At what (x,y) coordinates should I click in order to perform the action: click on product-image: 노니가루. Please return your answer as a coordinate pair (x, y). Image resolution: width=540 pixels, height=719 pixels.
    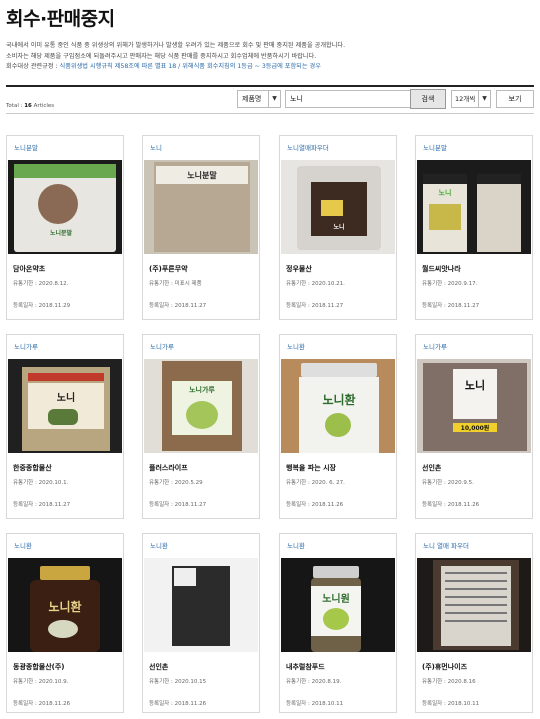
    Looking at the image, I should click on (201, 406).